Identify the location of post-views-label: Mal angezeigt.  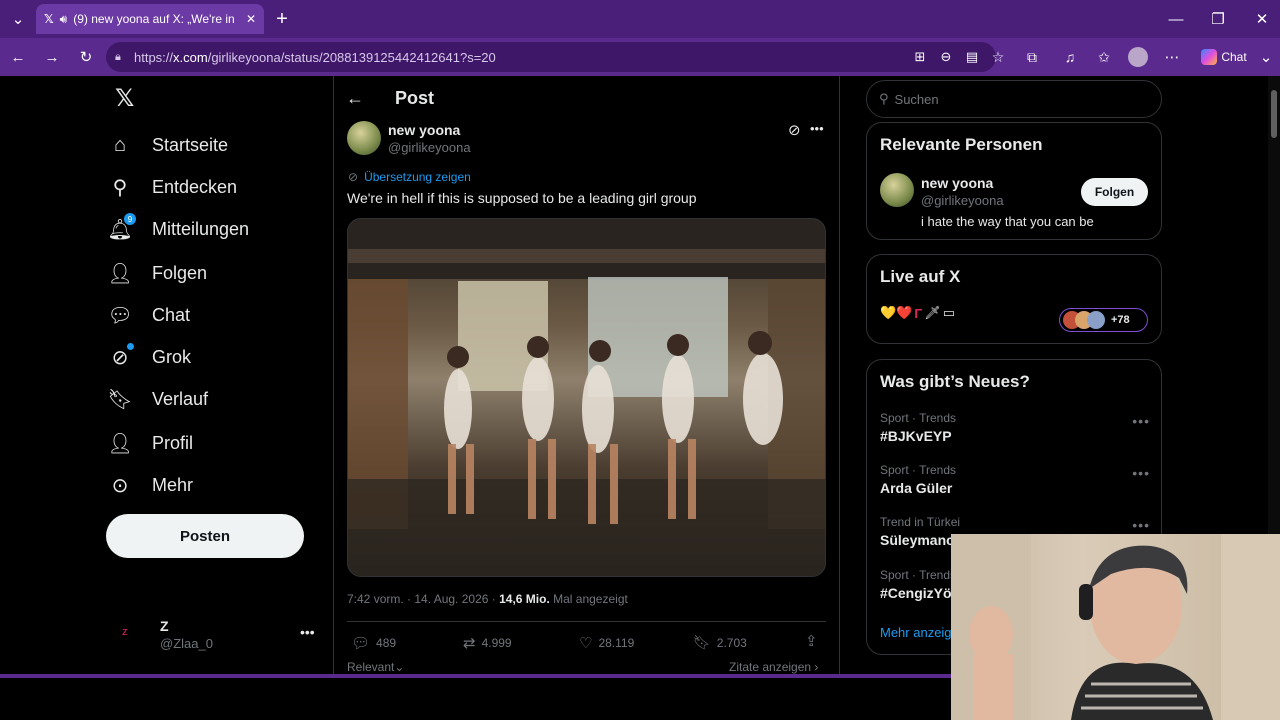
(588, 599).